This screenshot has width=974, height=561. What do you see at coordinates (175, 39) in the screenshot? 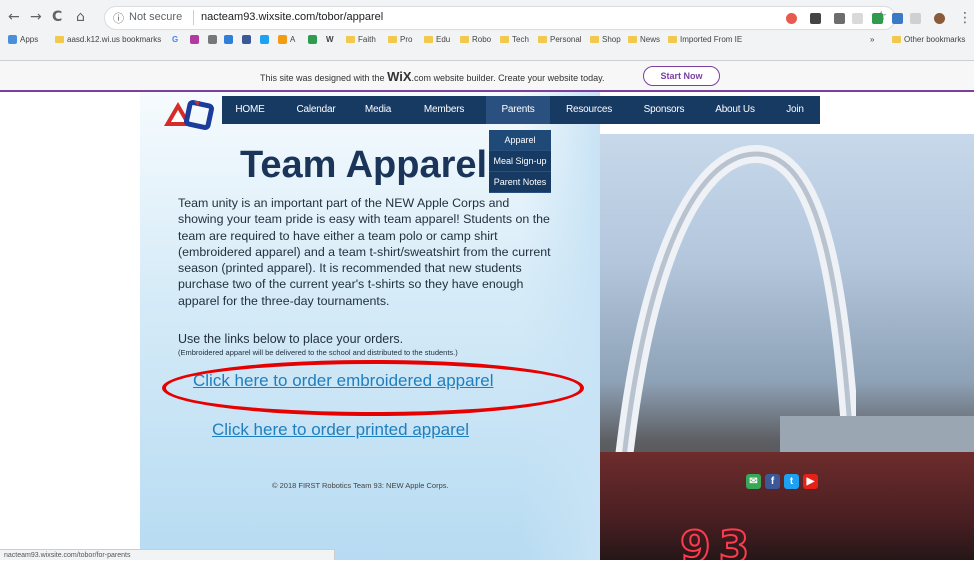
I see `bookmark-google: G` at bounding box center [175, 39].